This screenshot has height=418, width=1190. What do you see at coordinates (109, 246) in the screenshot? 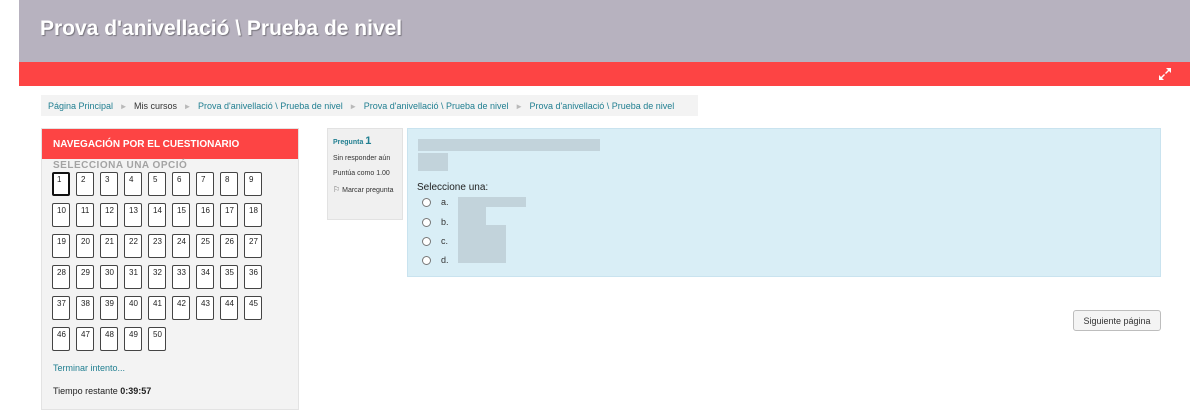
I see `question-nav-button: 21` at bounding box center [109, 246].